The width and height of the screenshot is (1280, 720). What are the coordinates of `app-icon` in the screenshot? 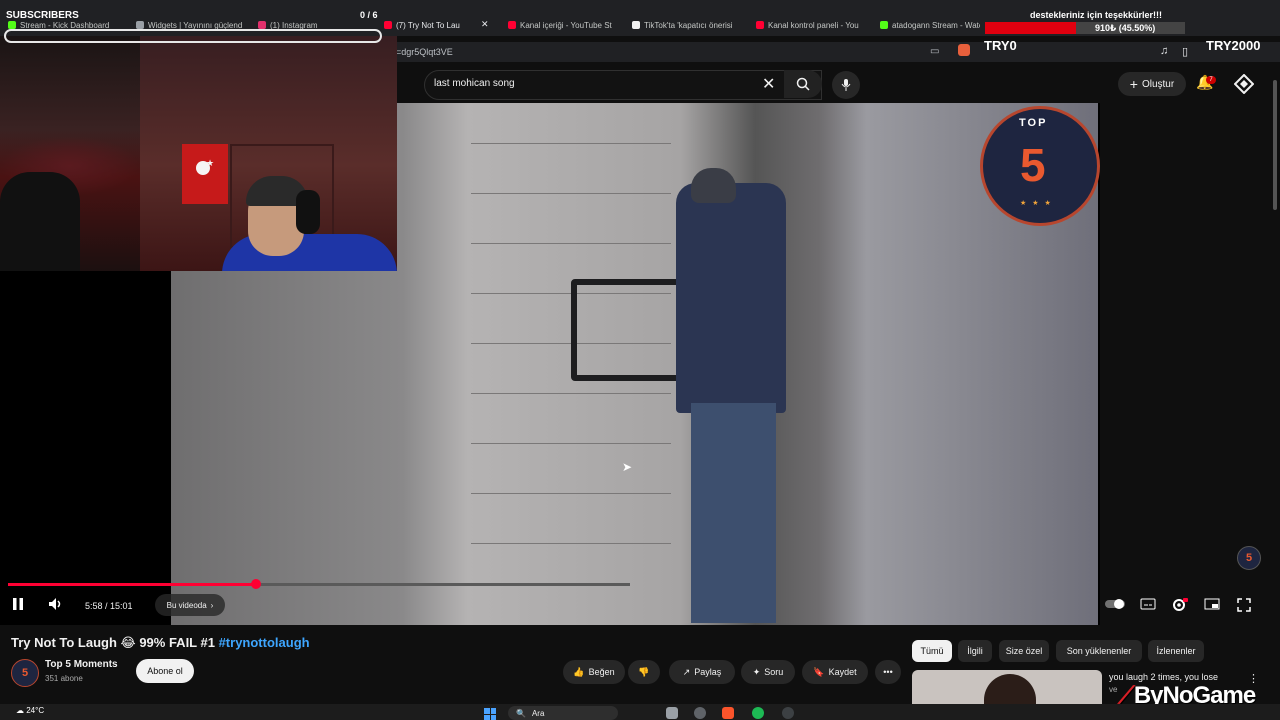 It's located at (788, 713).